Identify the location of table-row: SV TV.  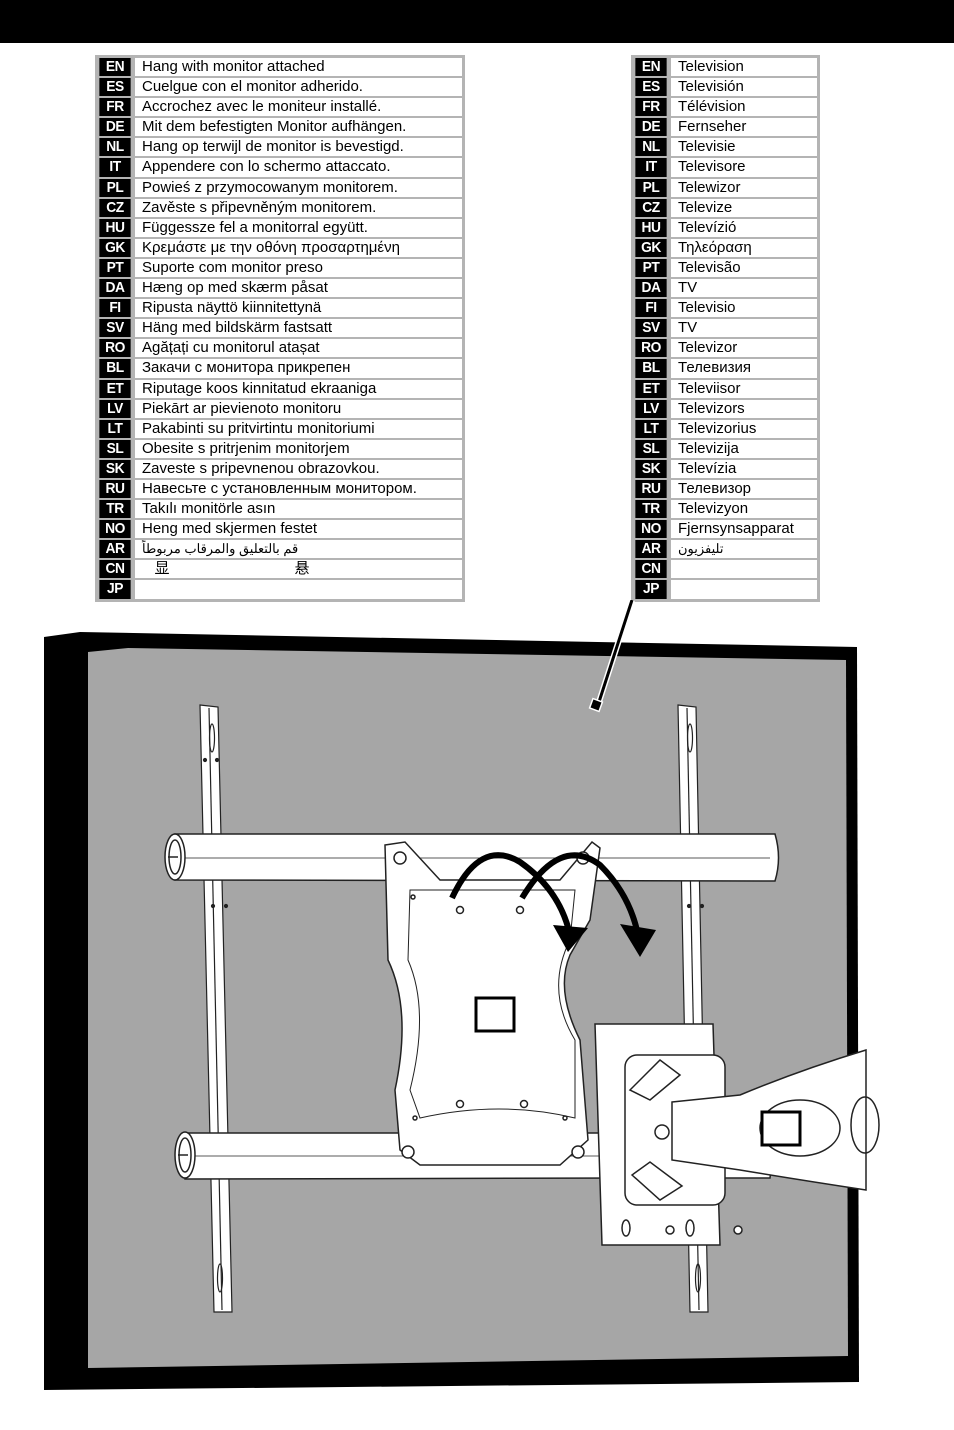
(725, 328).